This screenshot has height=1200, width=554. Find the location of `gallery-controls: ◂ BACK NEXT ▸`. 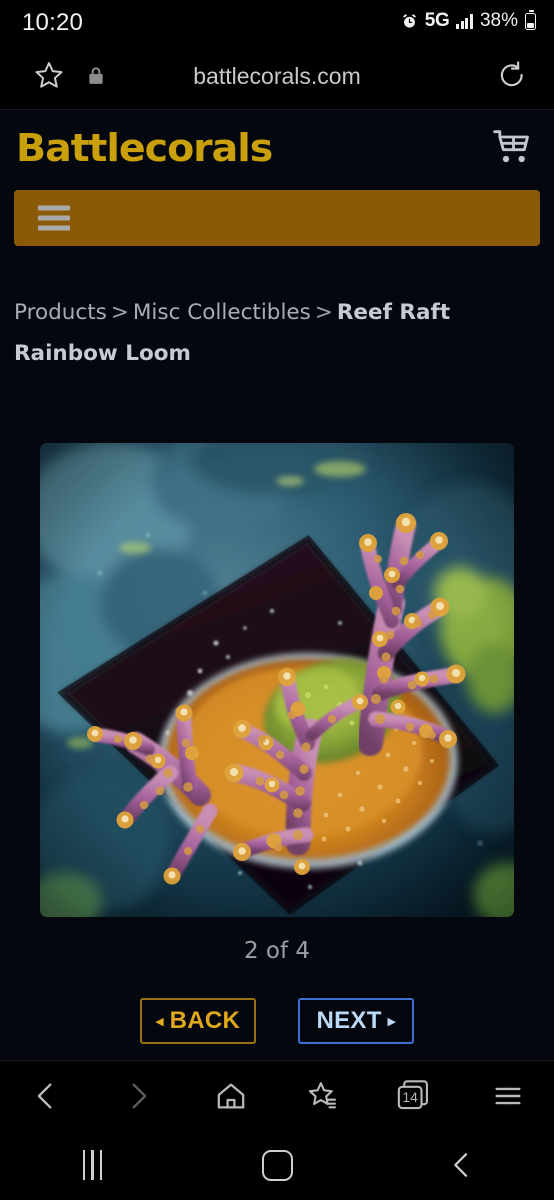

gallery-controls: ◂ BACK NEXT ▸ is located at coordinates (277, 1021).